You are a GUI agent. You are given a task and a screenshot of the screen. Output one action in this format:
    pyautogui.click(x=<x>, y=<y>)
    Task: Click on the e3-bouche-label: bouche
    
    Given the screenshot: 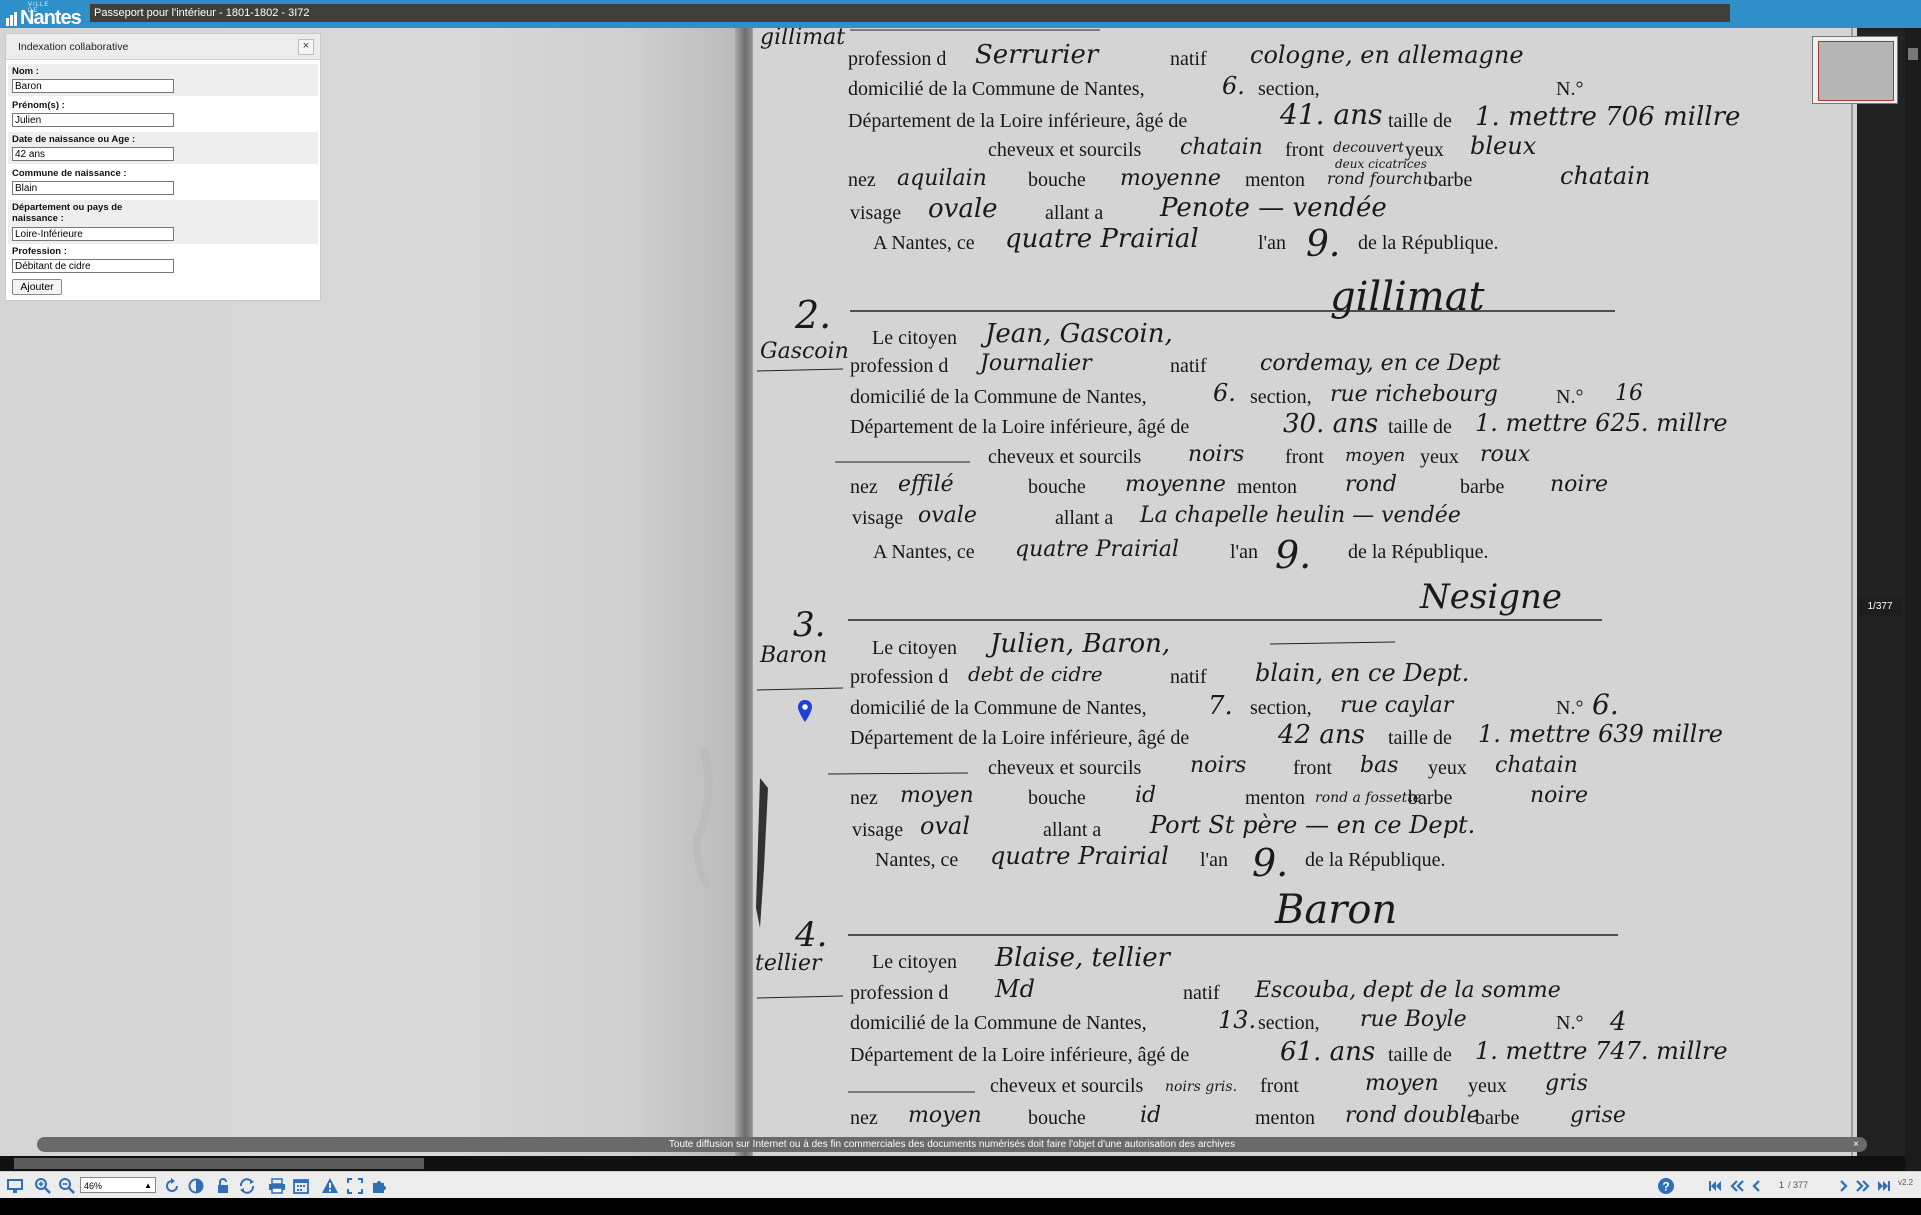 What is the action you would take?
    pyautogui.click(x=1057, y=798)
    